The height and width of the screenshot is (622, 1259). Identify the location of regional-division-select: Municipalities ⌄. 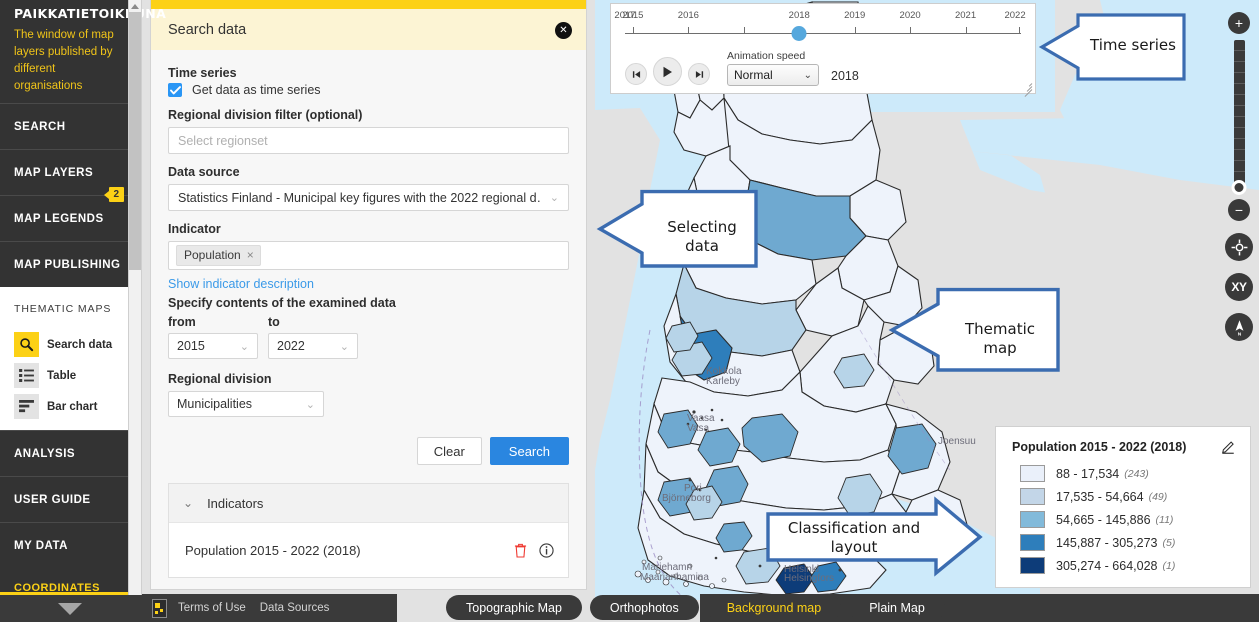
(246, 404).